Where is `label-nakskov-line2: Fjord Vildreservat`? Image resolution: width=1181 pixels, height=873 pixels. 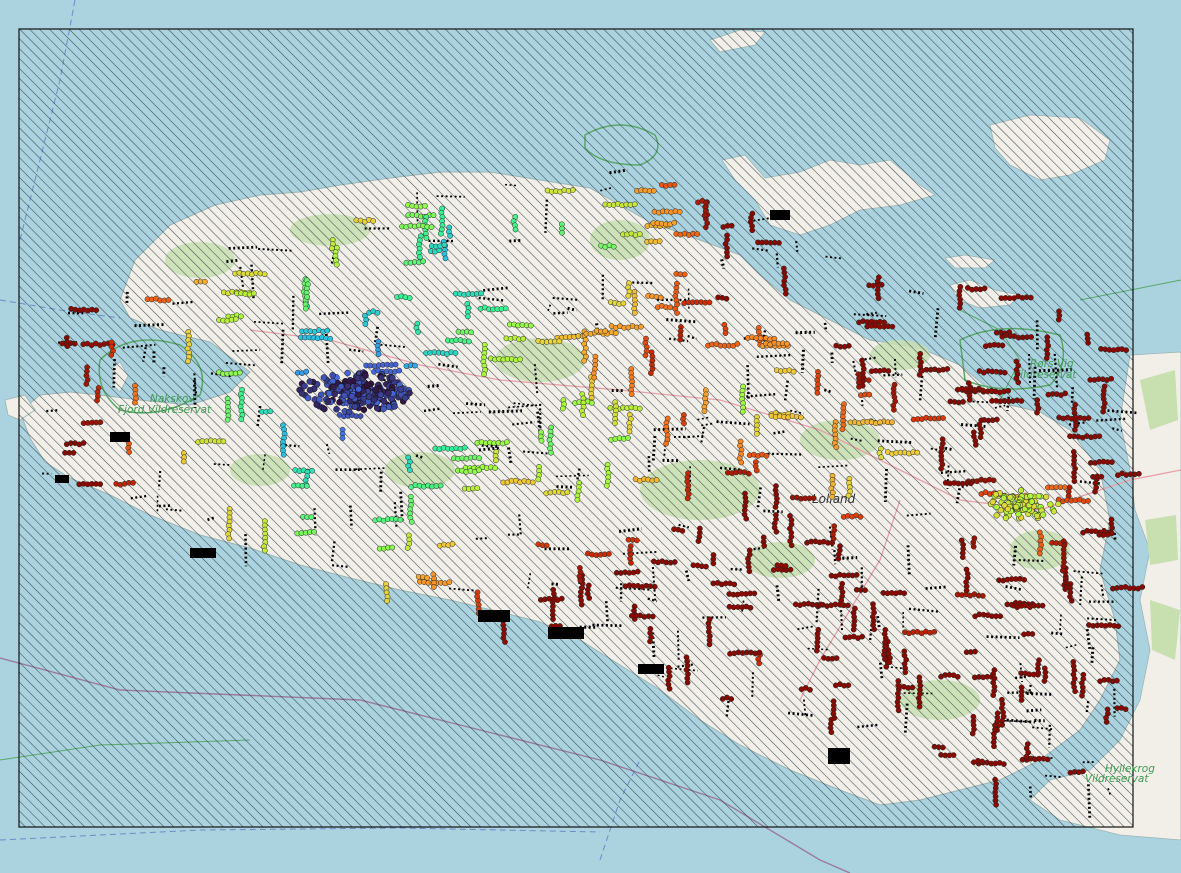 label-nakskov-line2: Fjord Vildreservat is located at coordinates (165, 410).